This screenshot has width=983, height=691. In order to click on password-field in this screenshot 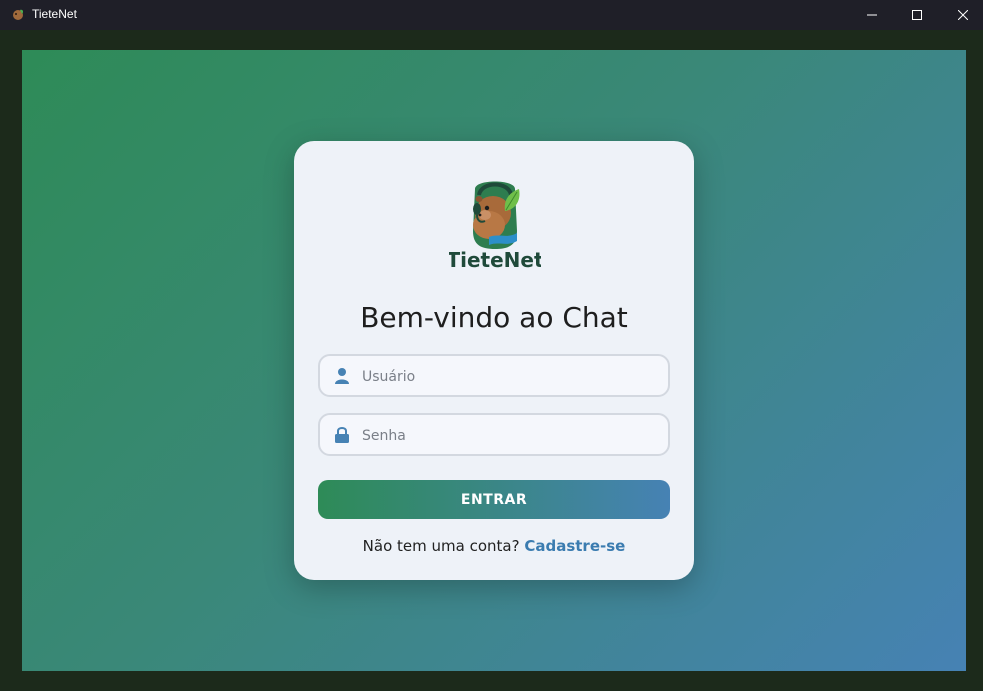, I will do `click(494, 434)`.